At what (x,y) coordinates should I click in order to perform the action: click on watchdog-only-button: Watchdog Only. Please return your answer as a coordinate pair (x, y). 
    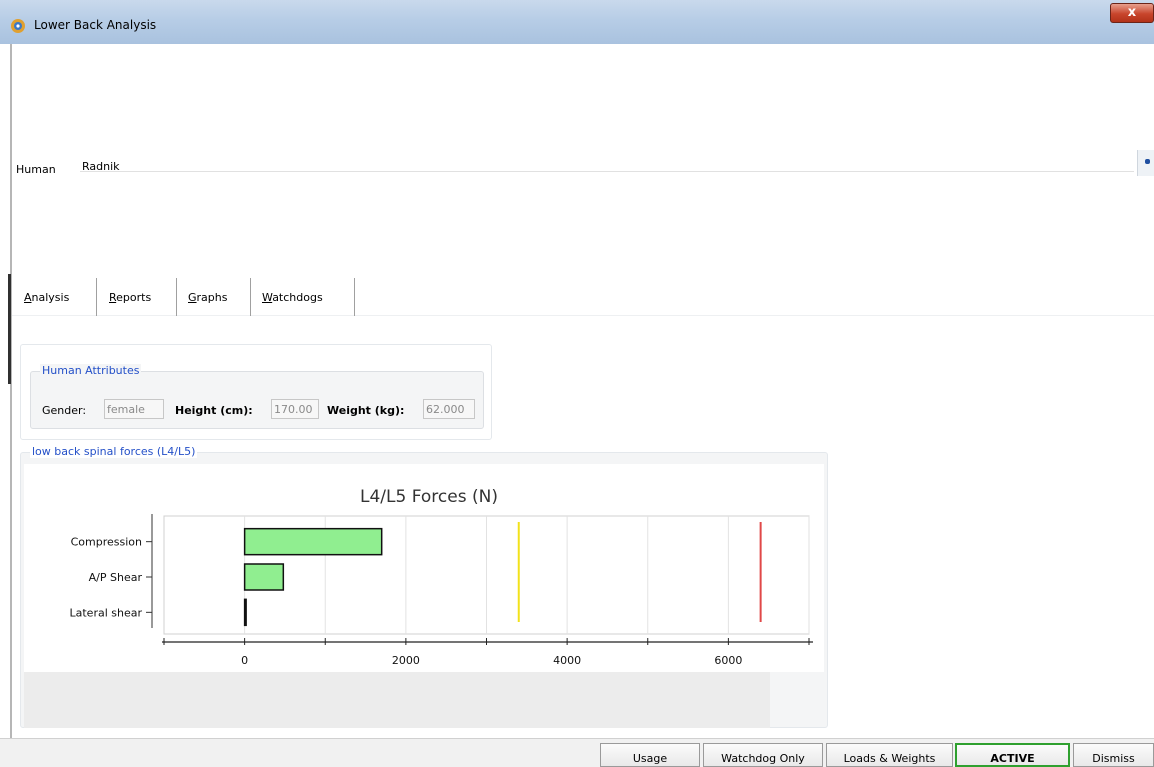
    Looking at the image, I should click on (763, 755).